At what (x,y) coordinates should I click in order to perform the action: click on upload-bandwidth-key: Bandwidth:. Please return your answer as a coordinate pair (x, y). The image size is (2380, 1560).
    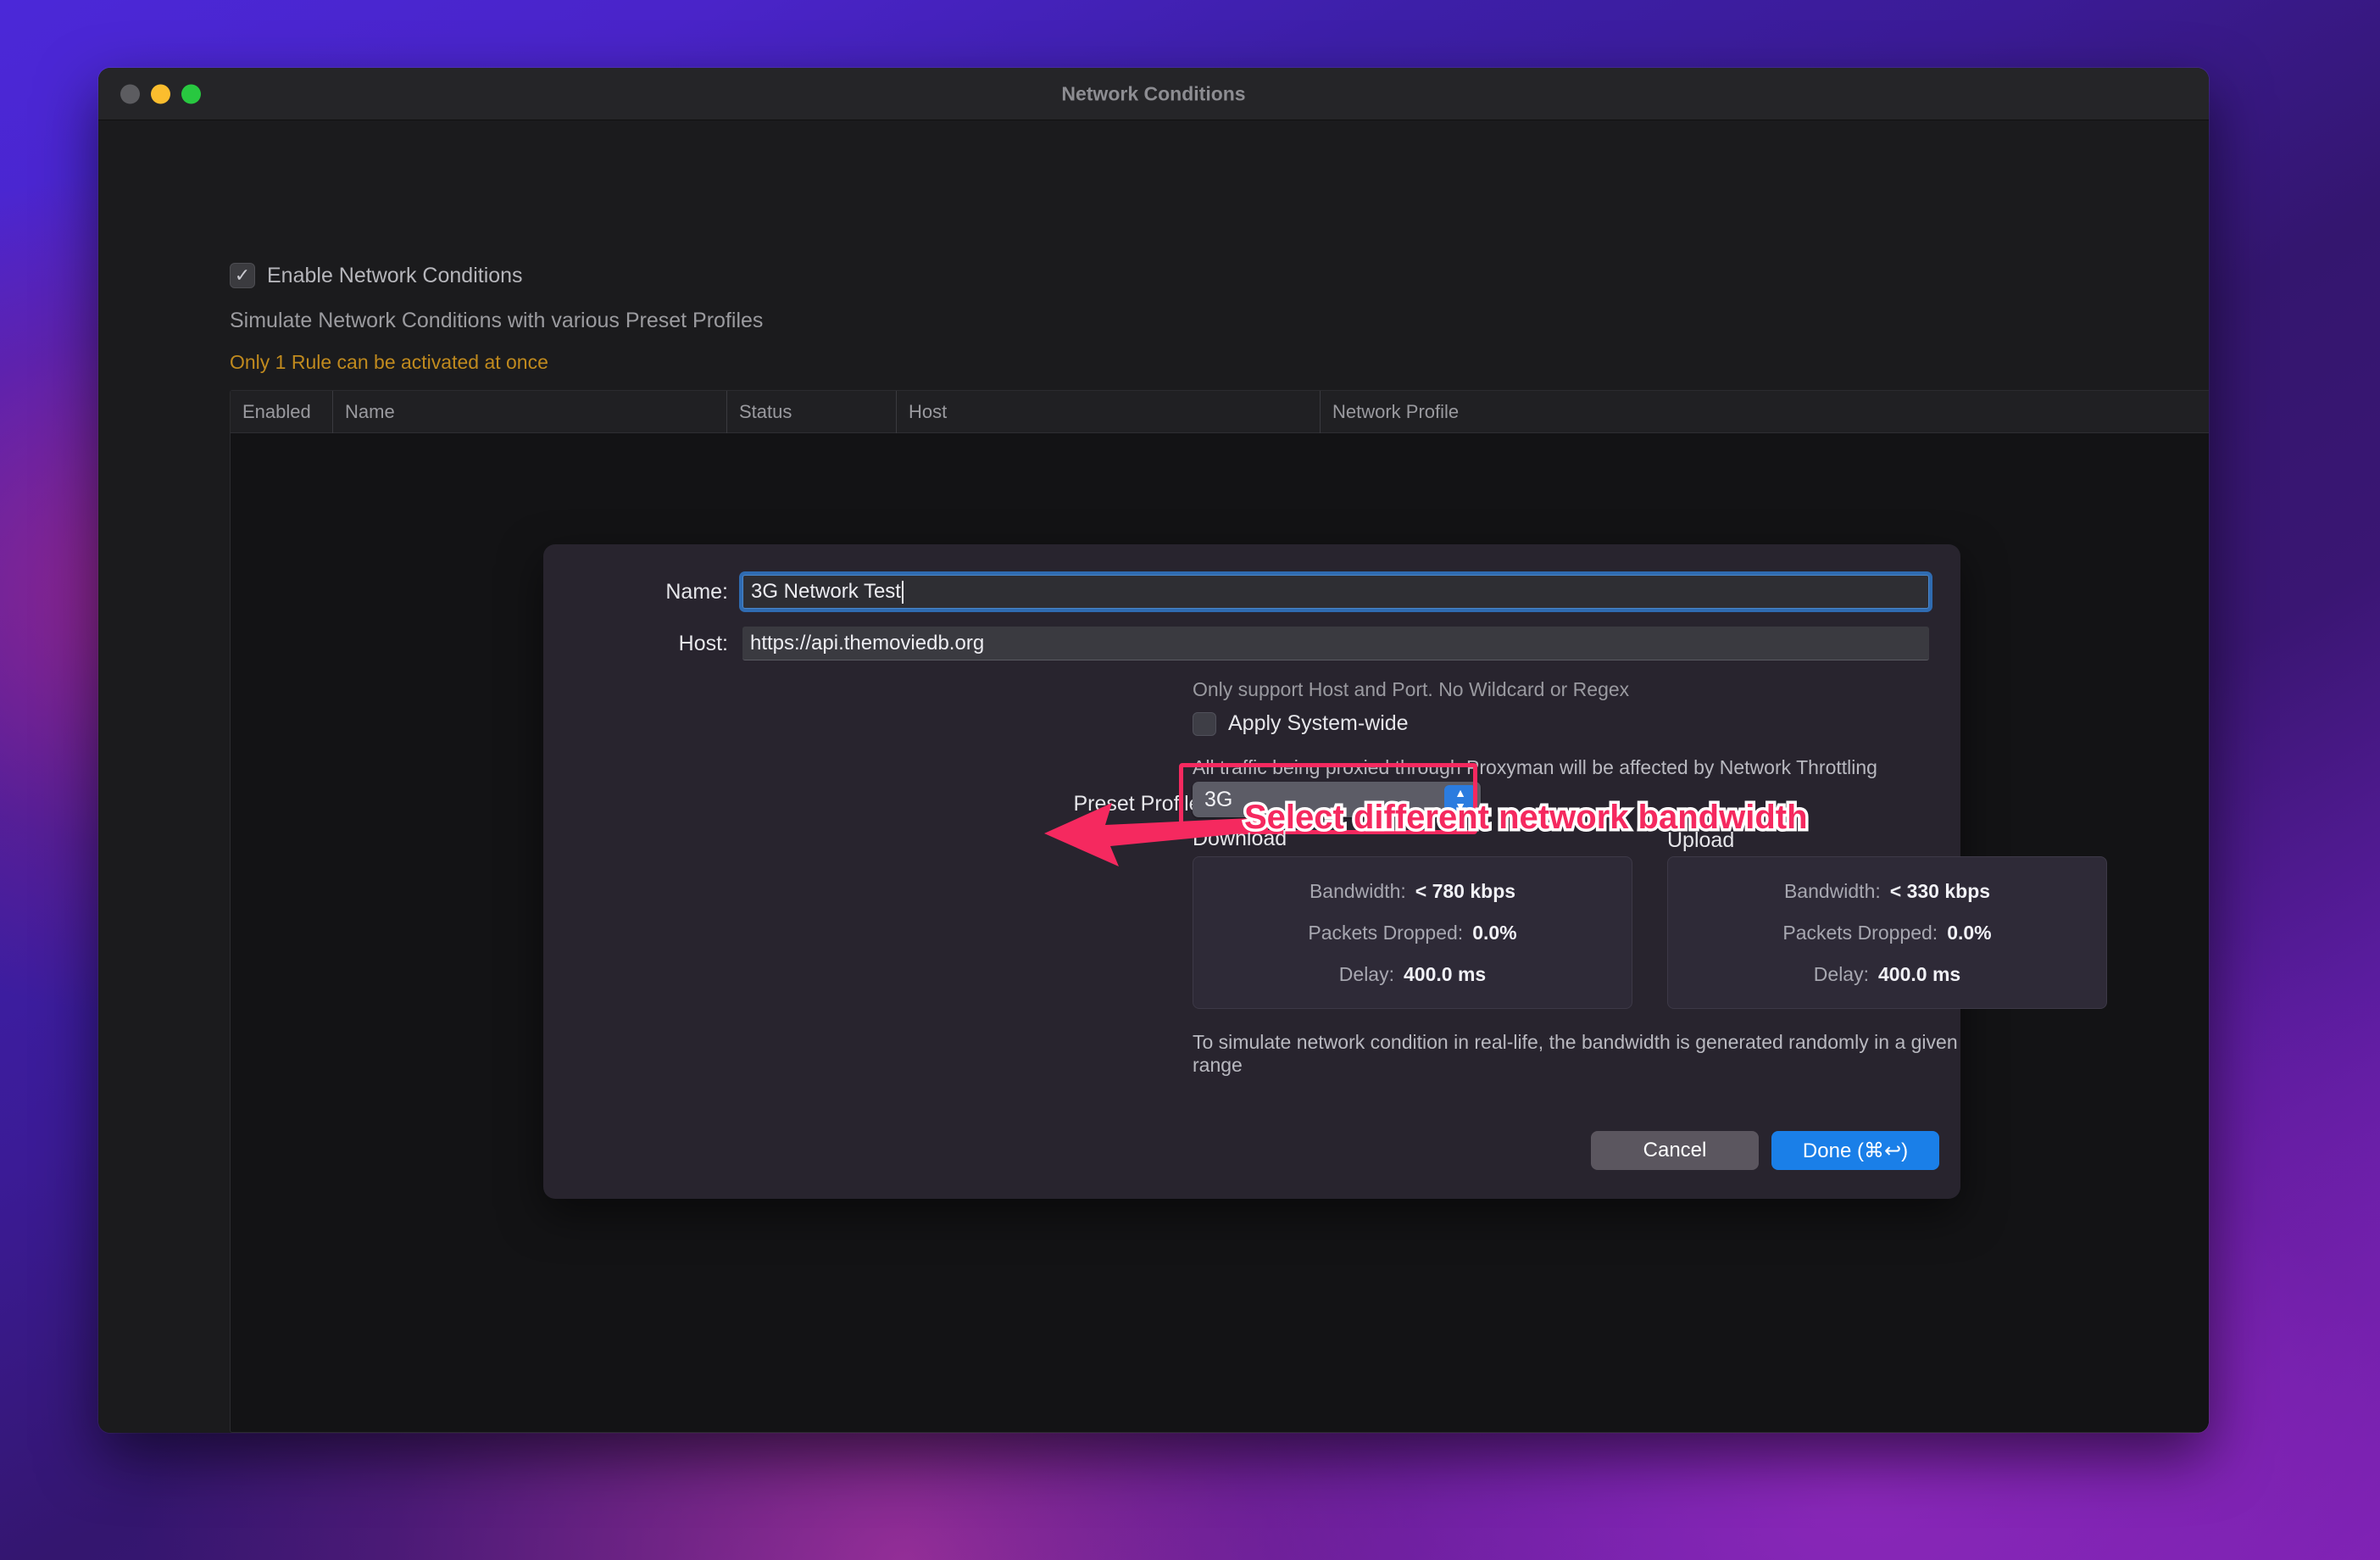
    Looking at the image, I should click on (1832, 890).